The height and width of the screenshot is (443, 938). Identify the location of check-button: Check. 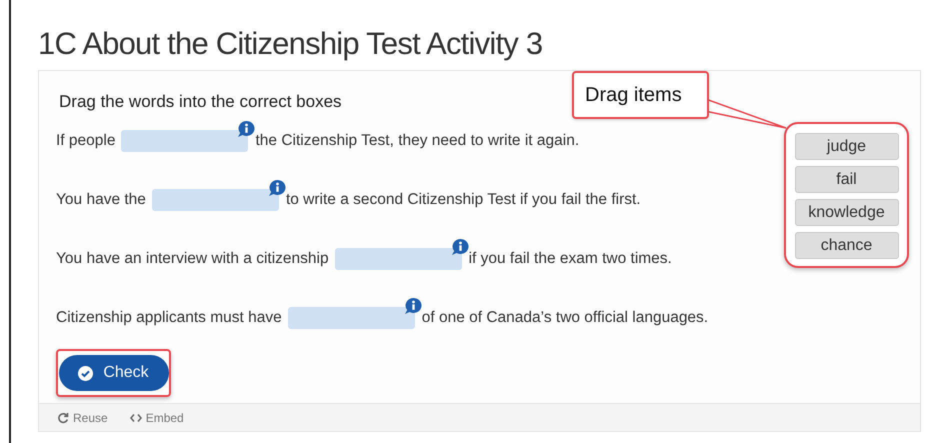
(113, 373).